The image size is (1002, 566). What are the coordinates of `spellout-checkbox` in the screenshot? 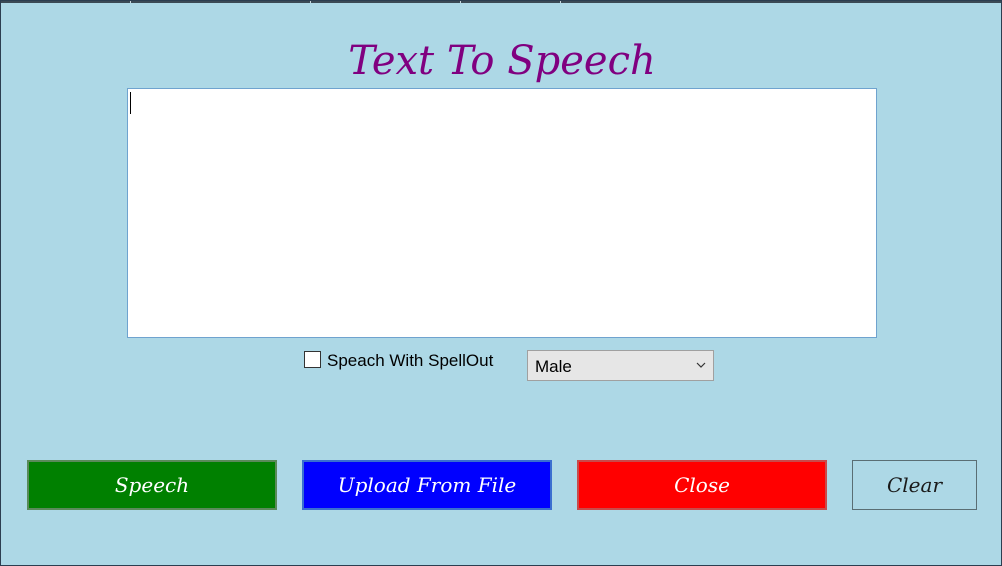 It's located at (312, 359).